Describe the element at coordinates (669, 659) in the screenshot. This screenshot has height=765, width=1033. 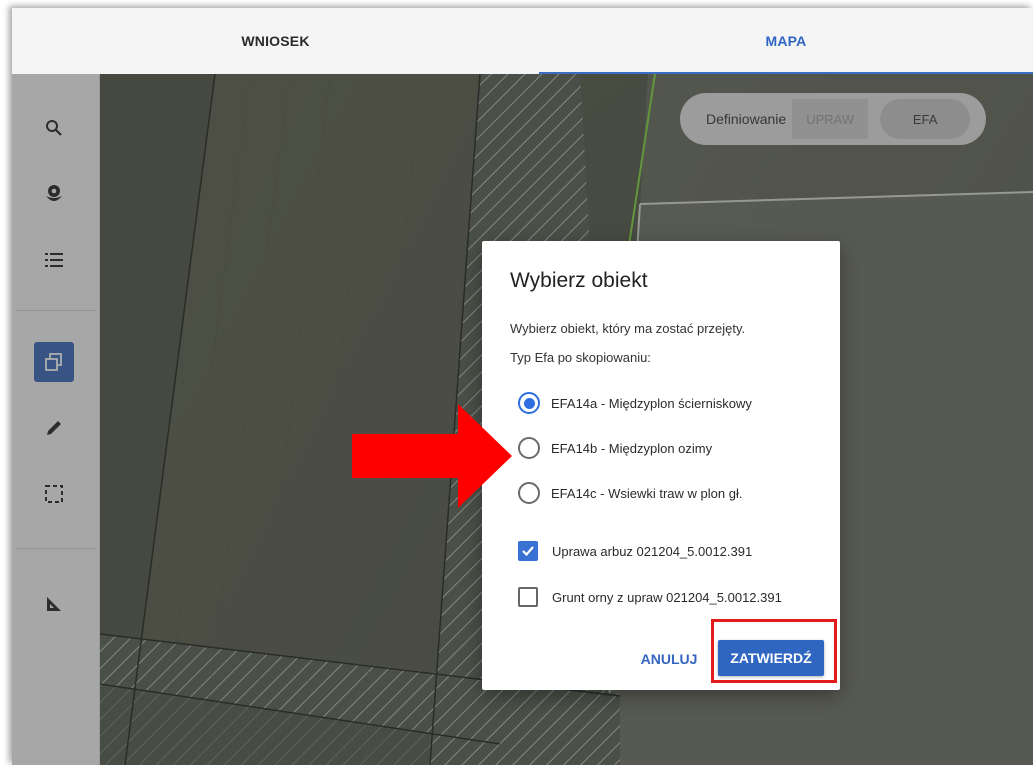
I see `cancel-button: ANULUJ` at that location.